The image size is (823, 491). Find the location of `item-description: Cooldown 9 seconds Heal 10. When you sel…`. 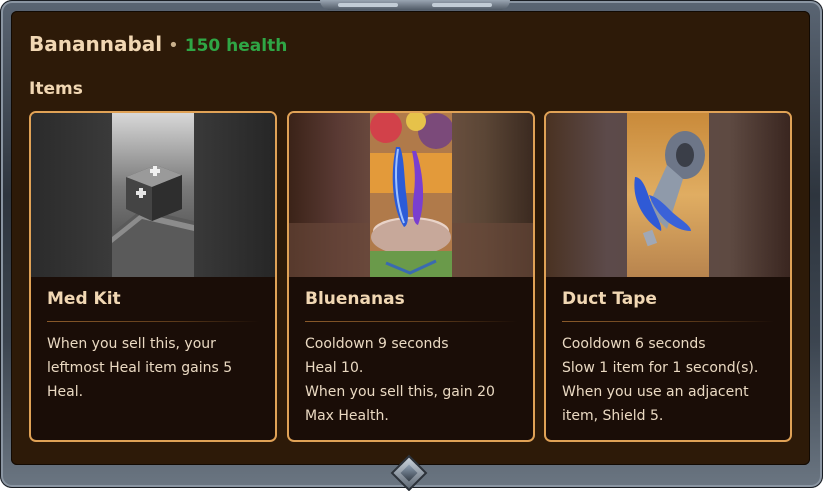

item-description: Cooldown 9 seconds Heal 10. When you sel… is located at coordinates (414, 380).